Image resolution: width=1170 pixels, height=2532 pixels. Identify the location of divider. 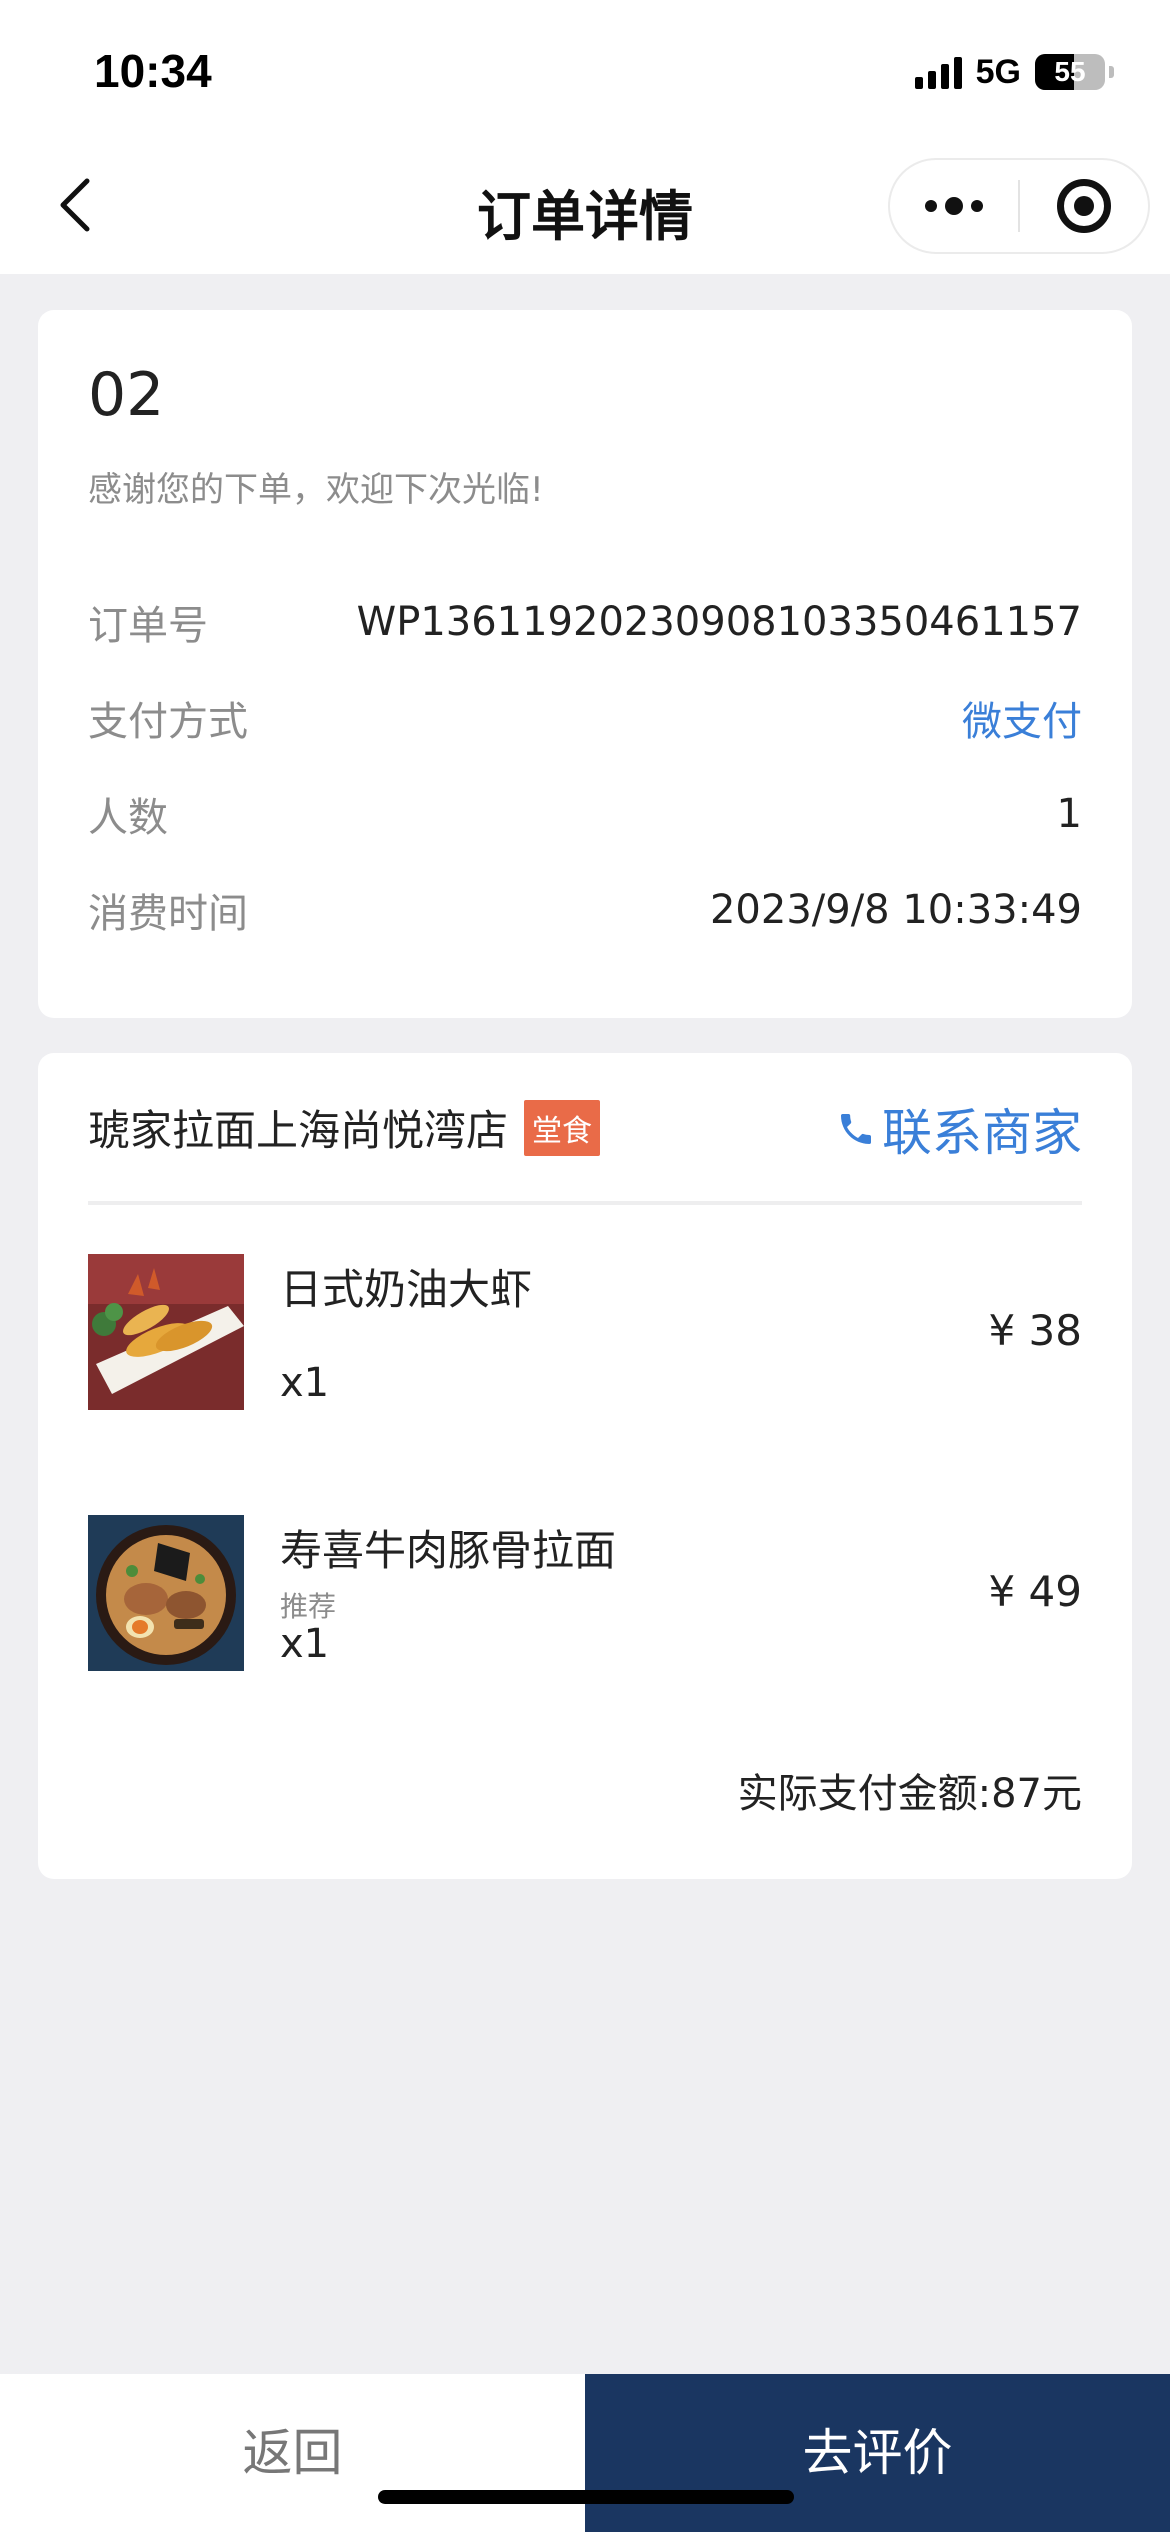
(585, 1203).